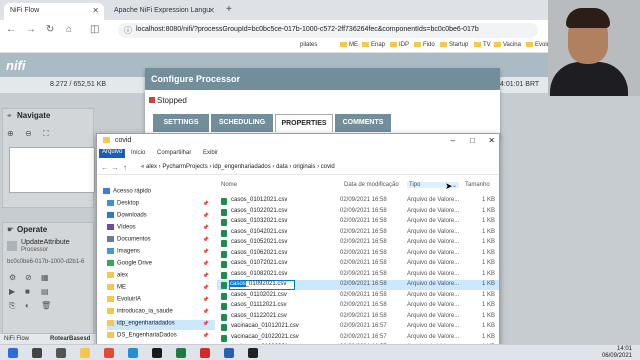 The image size is (640, 360). Describe the element at coordinates (112, 153) in the screenshot. I see `ribbon-tab-arquivo: Arquivo` at that location.